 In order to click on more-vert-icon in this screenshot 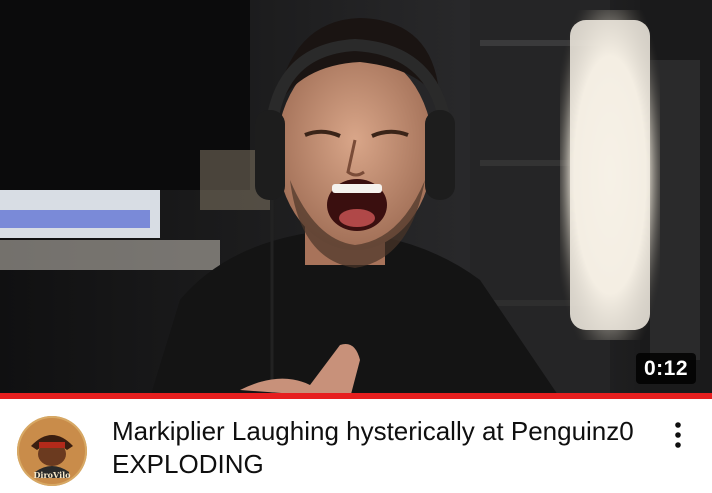, I will do `click(678, 435)`.